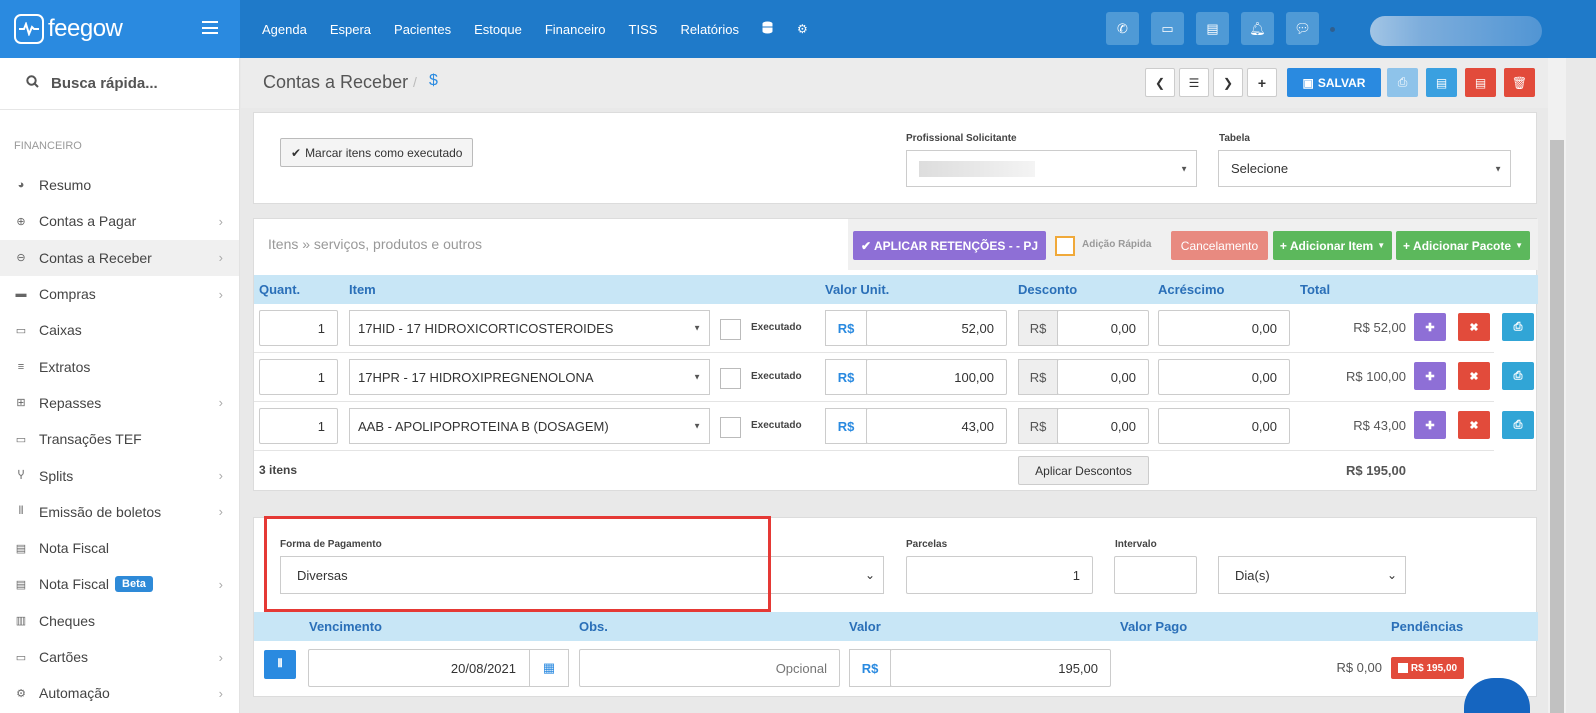 This screenshot has height=713, width=1596. Describe the element at coordinates (643, 29) in the screenshot. I see `nav-tiss: TISS` at that location.